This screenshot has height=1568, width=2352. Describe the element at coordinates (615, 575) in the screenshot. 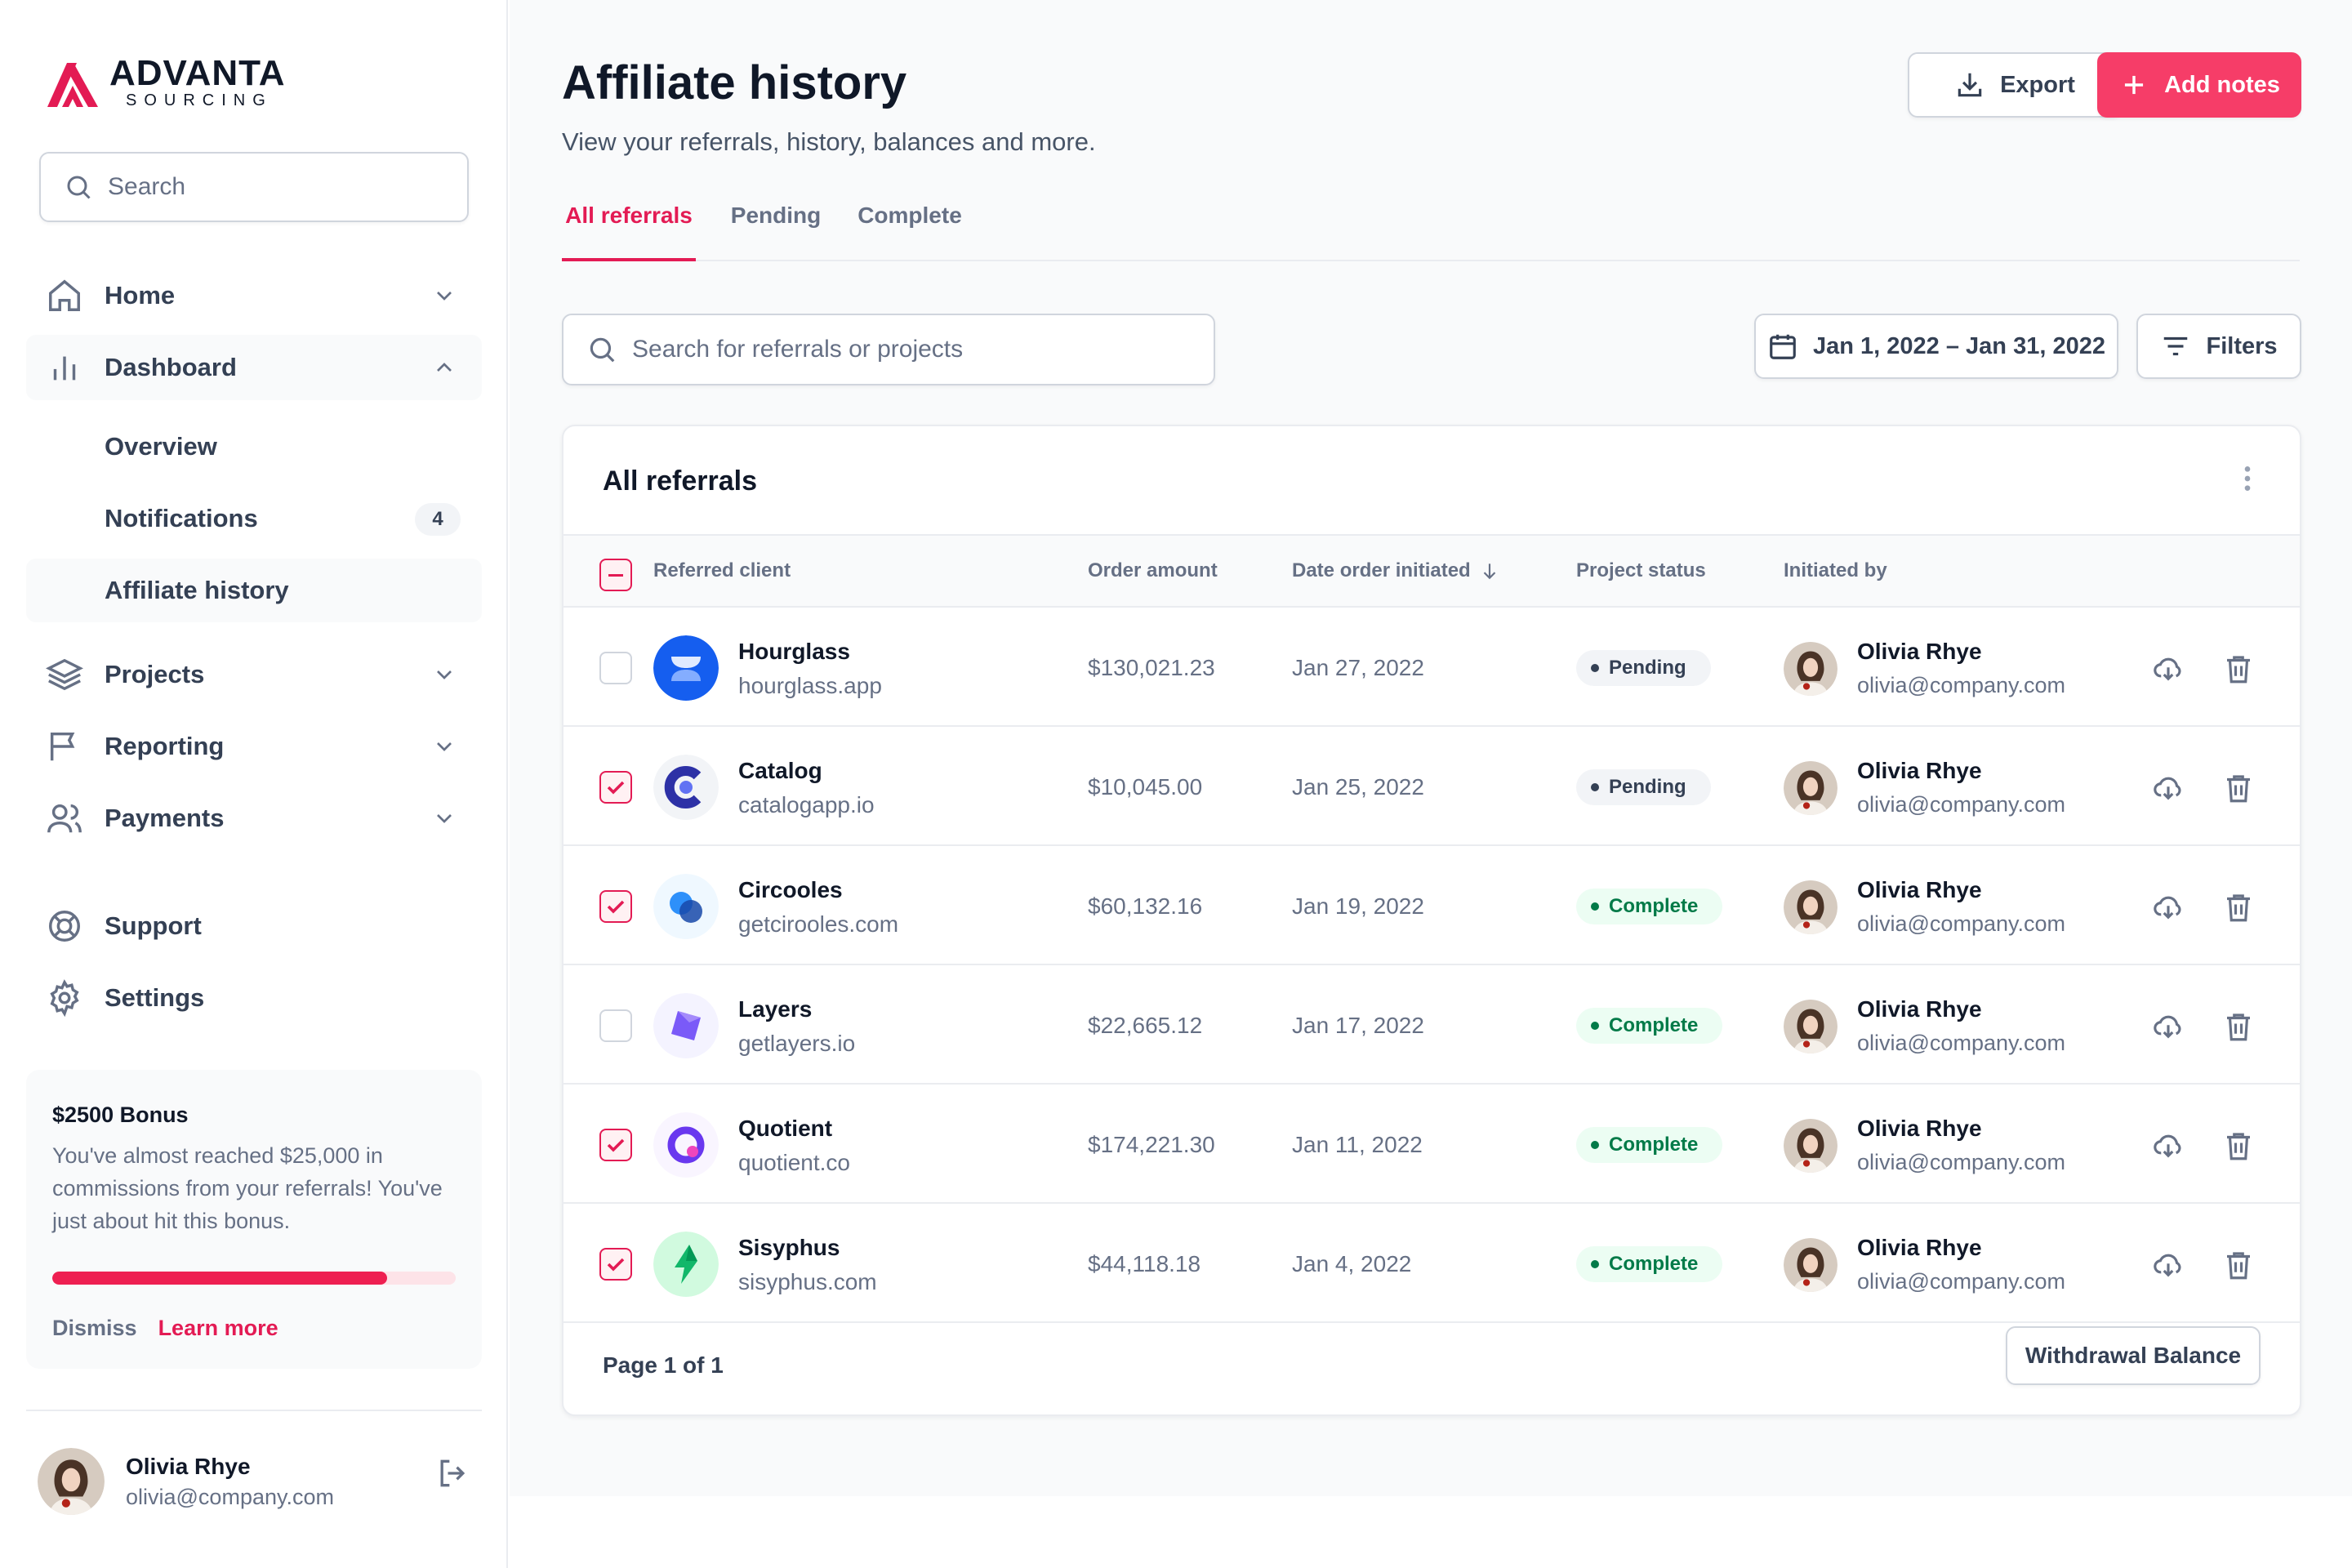

I see `select-all-checkbox` at that location.